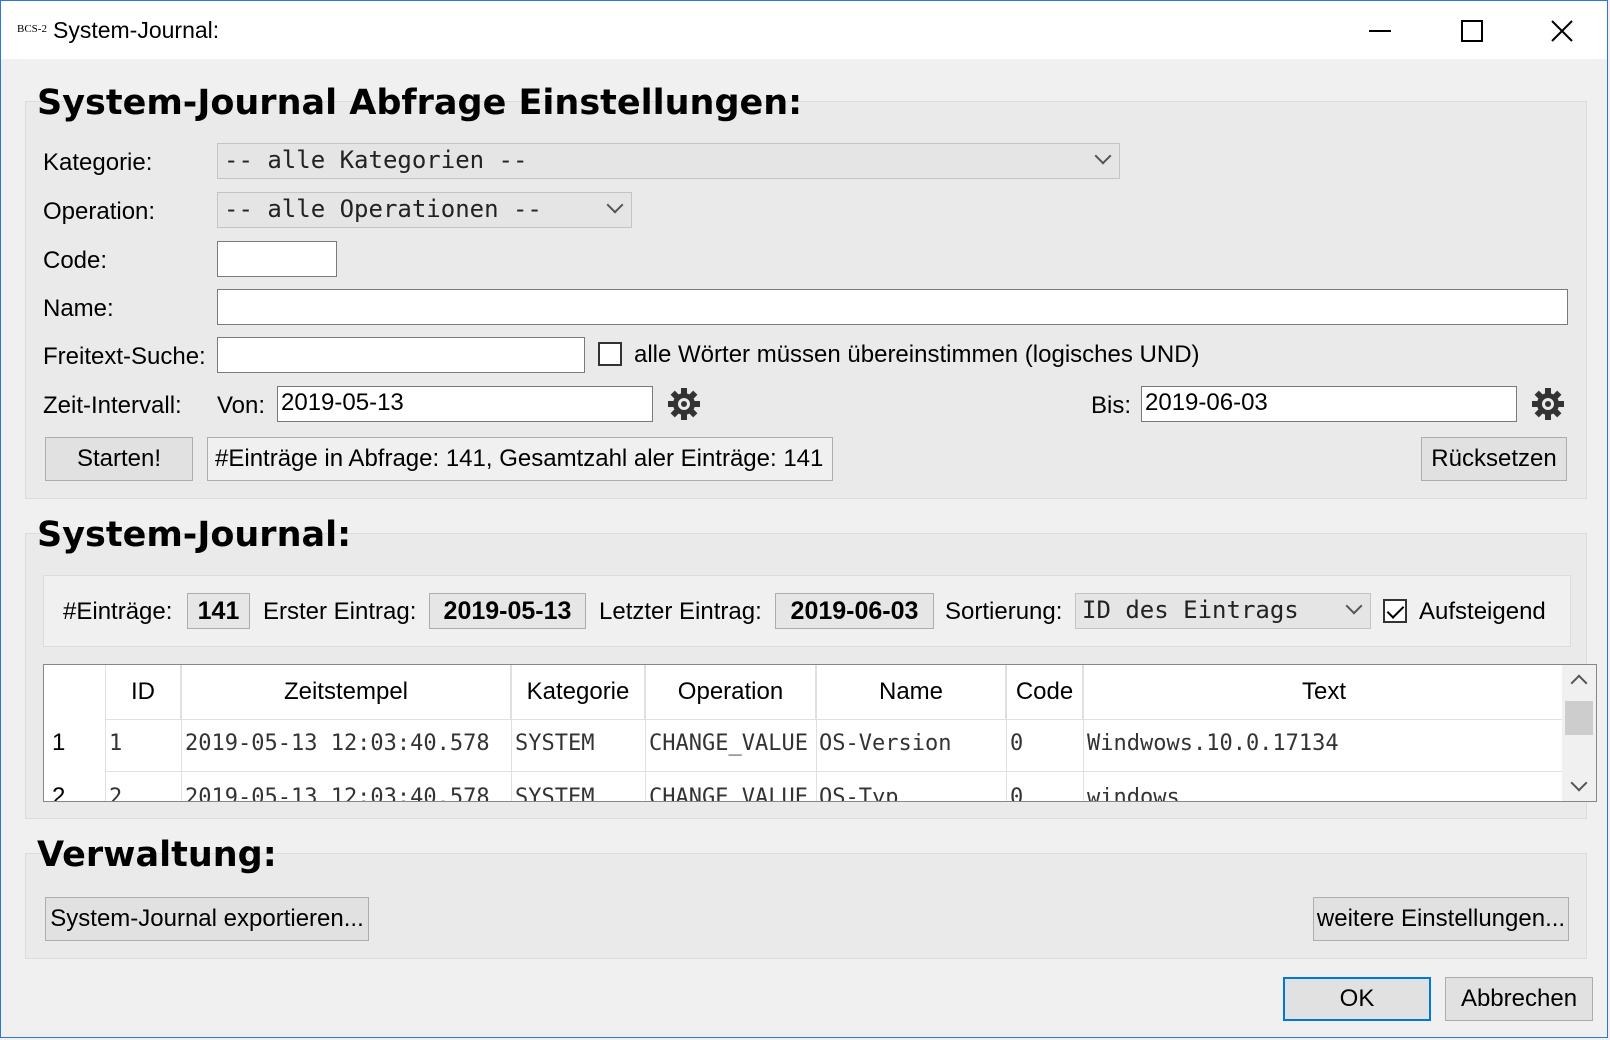  Describe the element at coordinates (1111, 405) in the screenshot. I see `to-label: Bis:` at that location.